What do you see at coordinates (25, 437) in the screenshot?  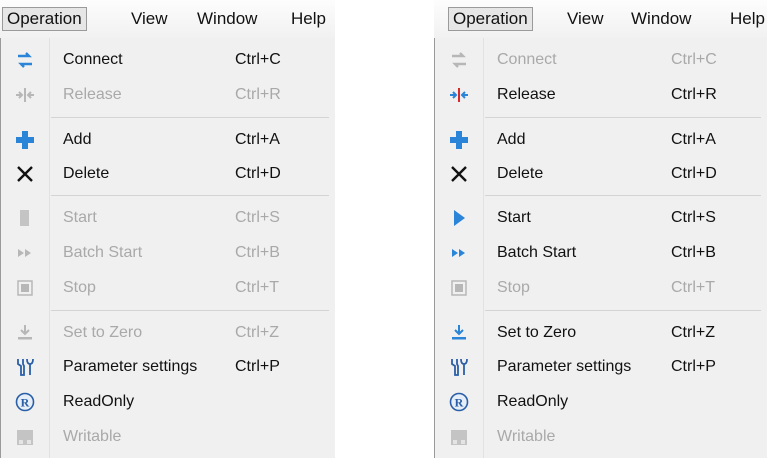 I see `writable-icon` at bounding box center [25, 437].